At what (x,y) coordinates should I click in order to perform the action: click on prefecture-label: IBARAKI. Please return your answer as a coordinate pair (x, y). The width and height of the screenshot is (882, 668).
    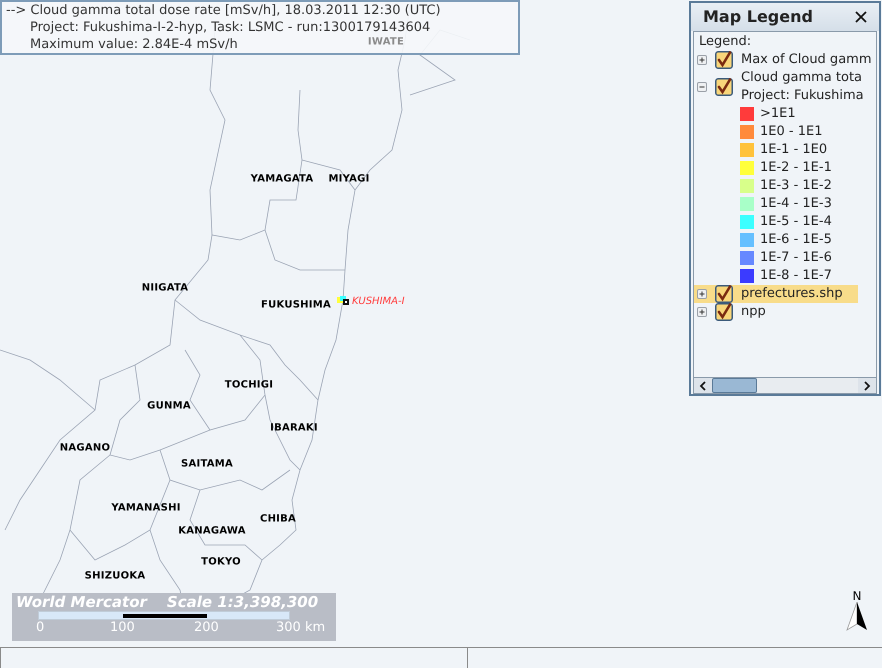
    Looking at the image, I should click on (294, 429).